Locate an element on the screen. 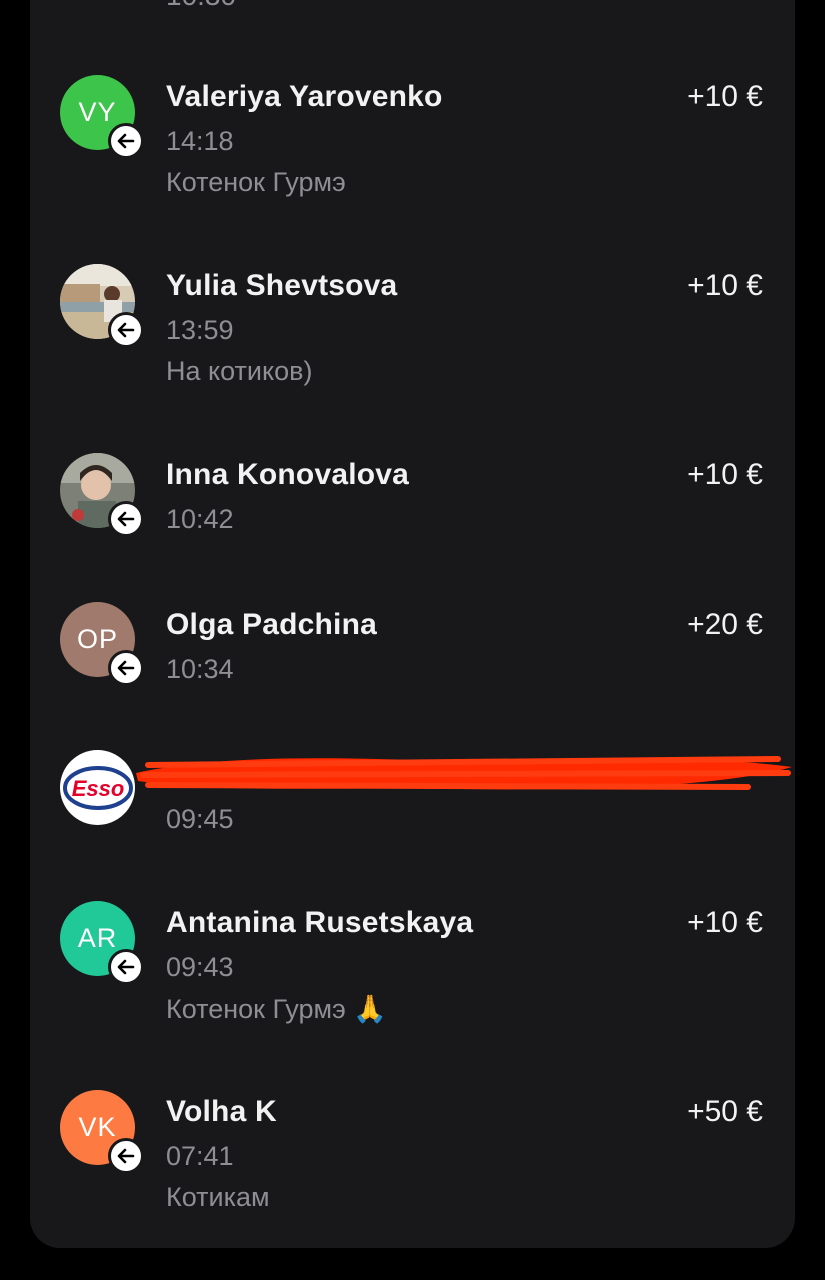 Image resolution: width=825 pixels, height=1280 pixels. amount: +20 € is located at coordinates (725, 624).